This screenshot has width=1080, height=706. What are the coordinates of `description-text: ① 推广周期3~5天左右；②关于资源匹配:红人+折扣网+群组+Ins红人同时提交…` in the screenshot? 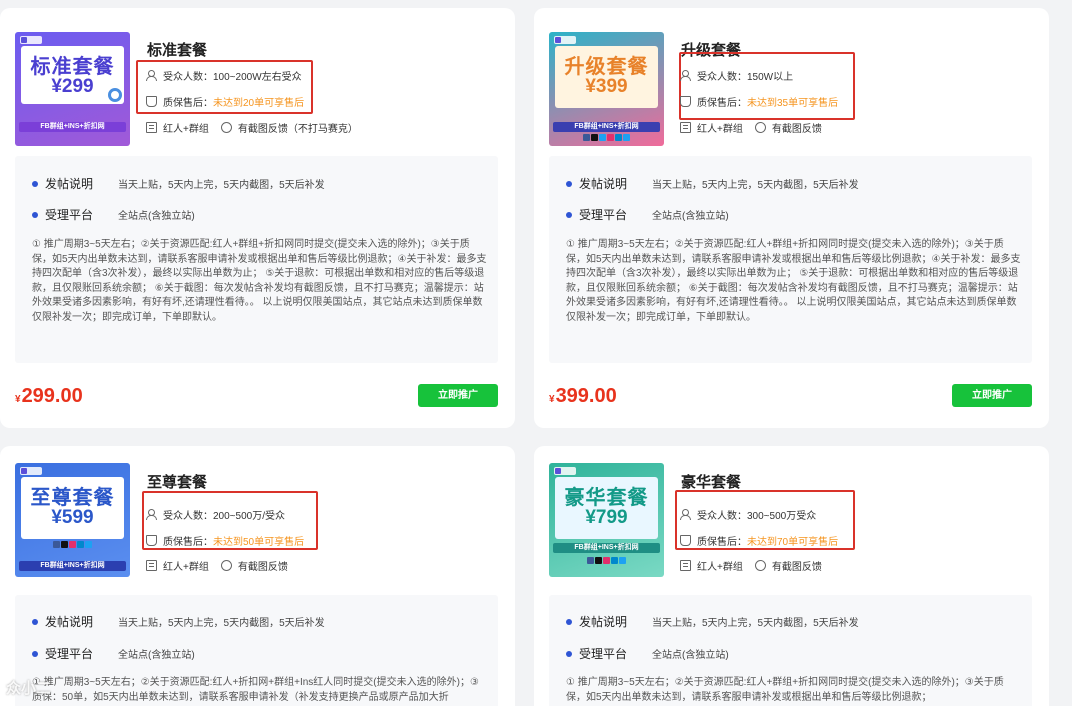 It's located at (255, 690).